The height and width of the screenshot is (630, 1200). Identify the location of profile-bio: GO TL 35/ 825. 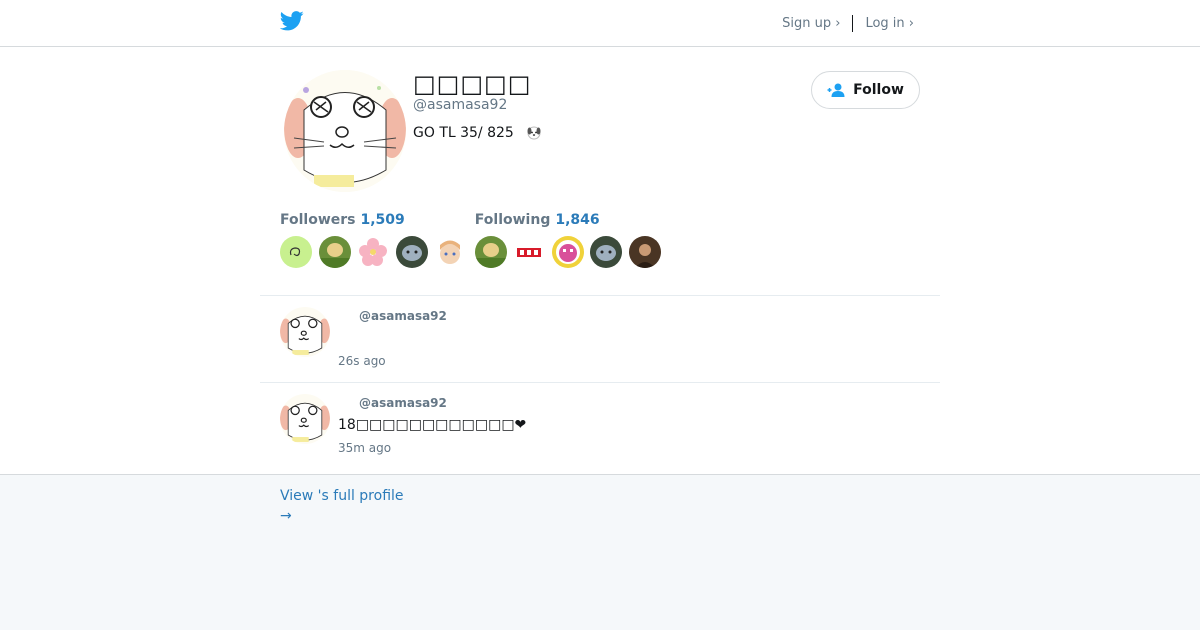
(477, 133).